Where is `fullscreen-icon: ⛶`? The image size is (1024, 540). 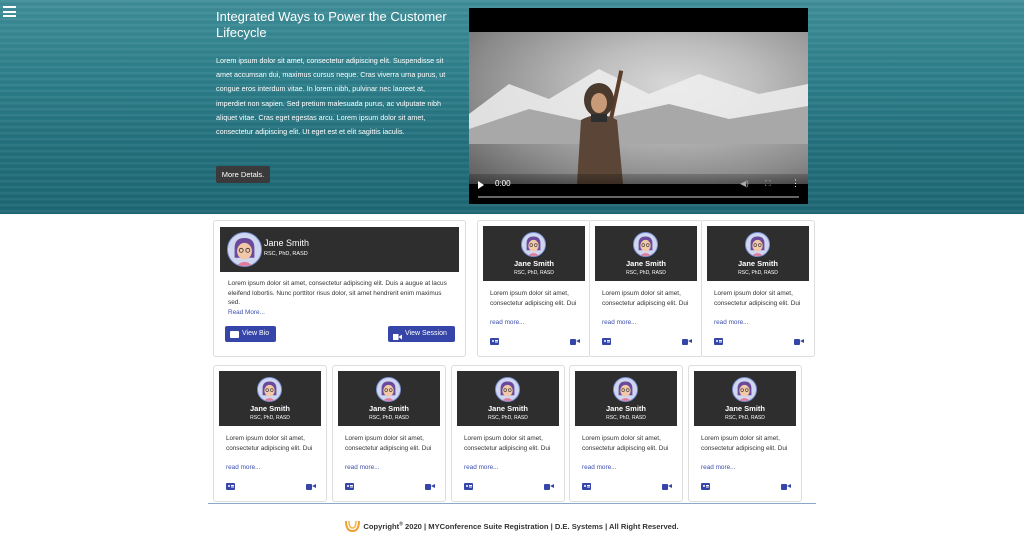
fullscreen-icon: ⛶ is located at coordinates (768, 184).